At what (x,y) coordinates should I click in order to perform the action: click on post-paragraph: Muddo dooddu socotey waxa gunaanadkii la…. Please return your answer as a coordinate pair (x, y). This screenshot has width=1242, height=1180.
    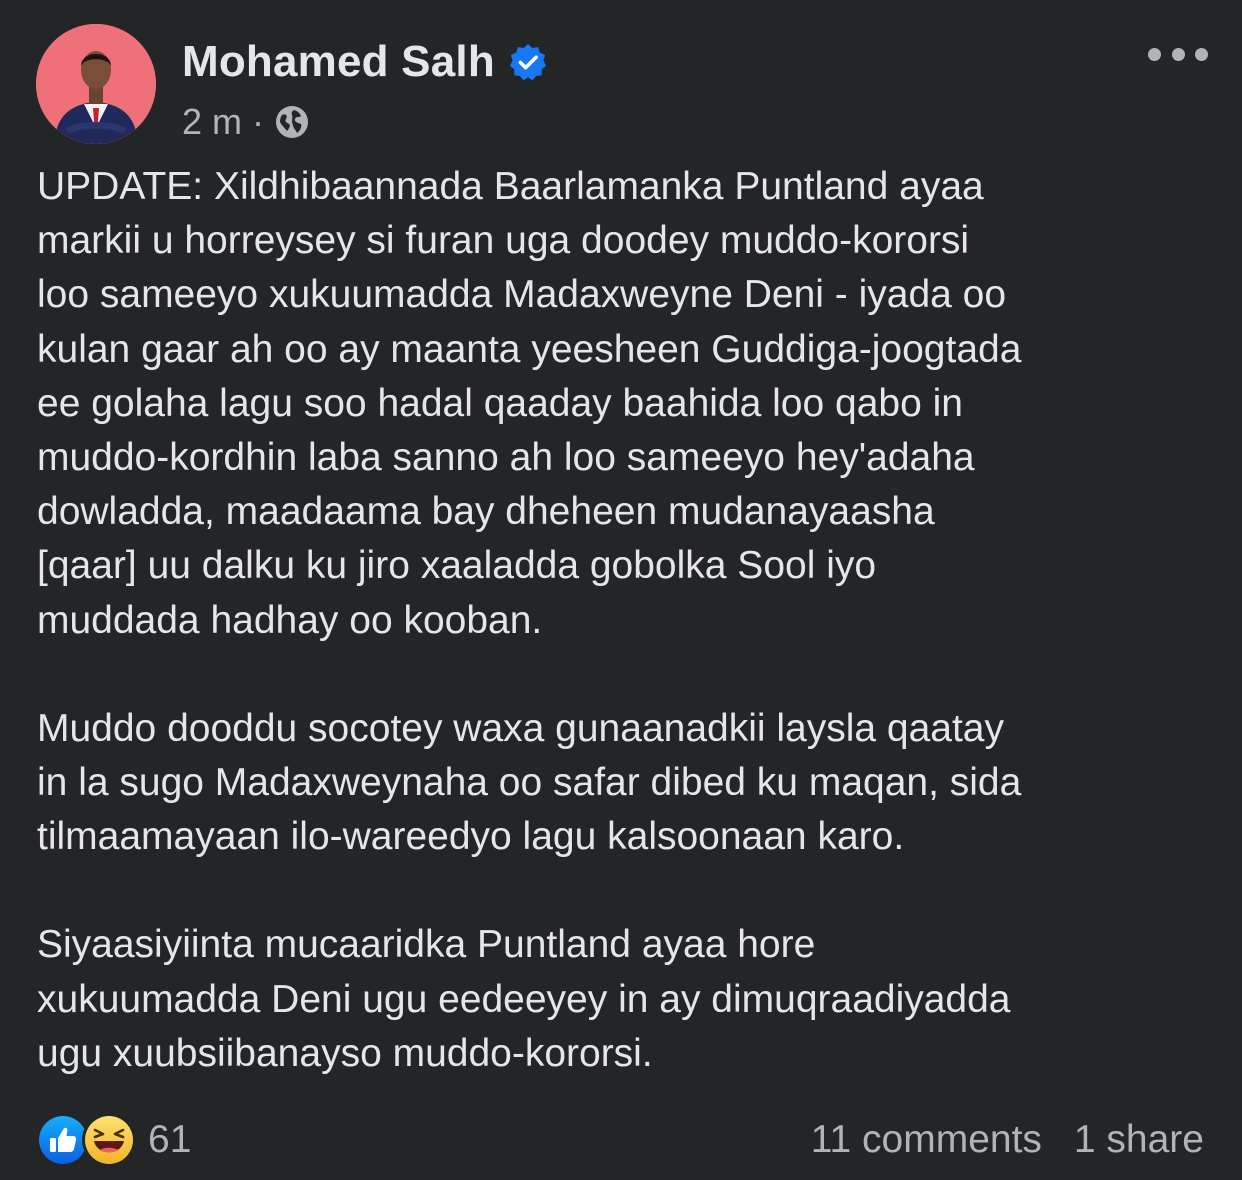
    Looking at the image, I should click on (529, 782).